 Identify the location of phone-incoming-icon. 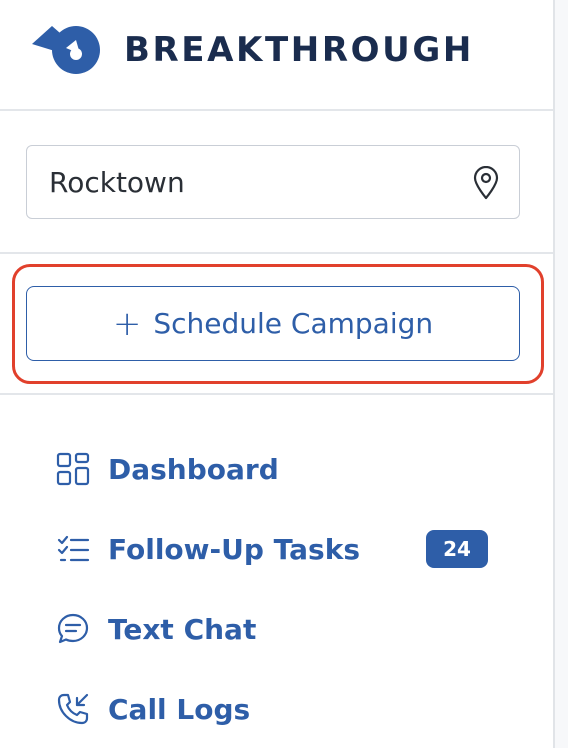
(73, 709).